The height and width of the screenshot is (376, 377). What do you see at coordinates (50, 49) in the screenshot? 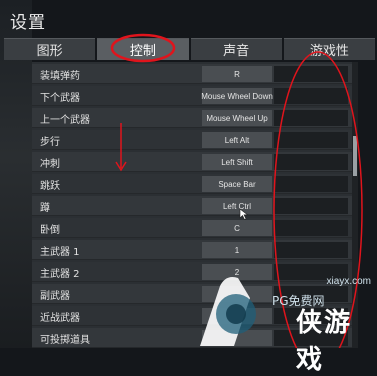
I see `tab-graphics: 图形` at bounding box center [50, 49].